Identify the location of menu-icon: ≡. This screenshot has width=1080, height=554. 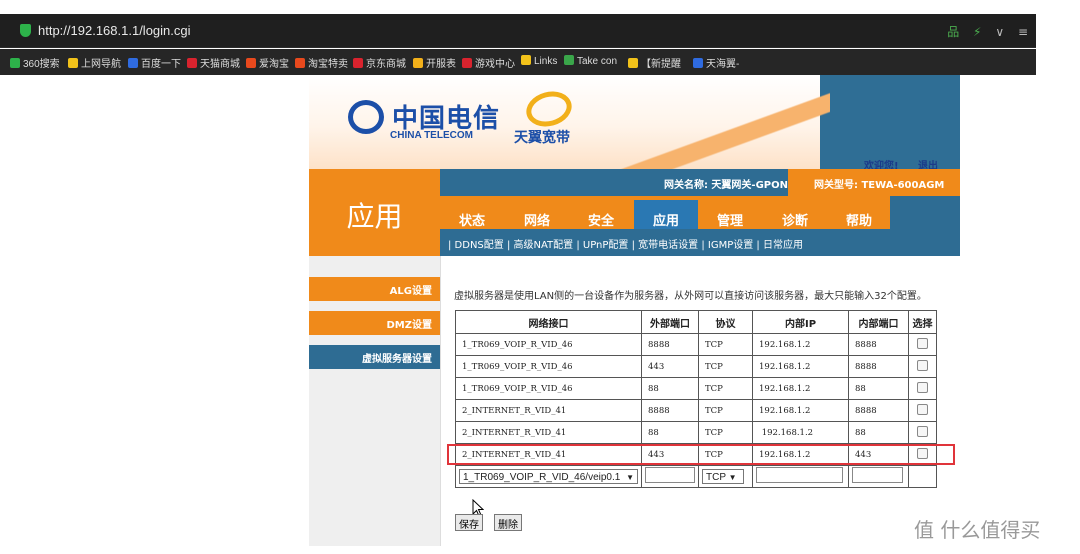
(1023, 32).